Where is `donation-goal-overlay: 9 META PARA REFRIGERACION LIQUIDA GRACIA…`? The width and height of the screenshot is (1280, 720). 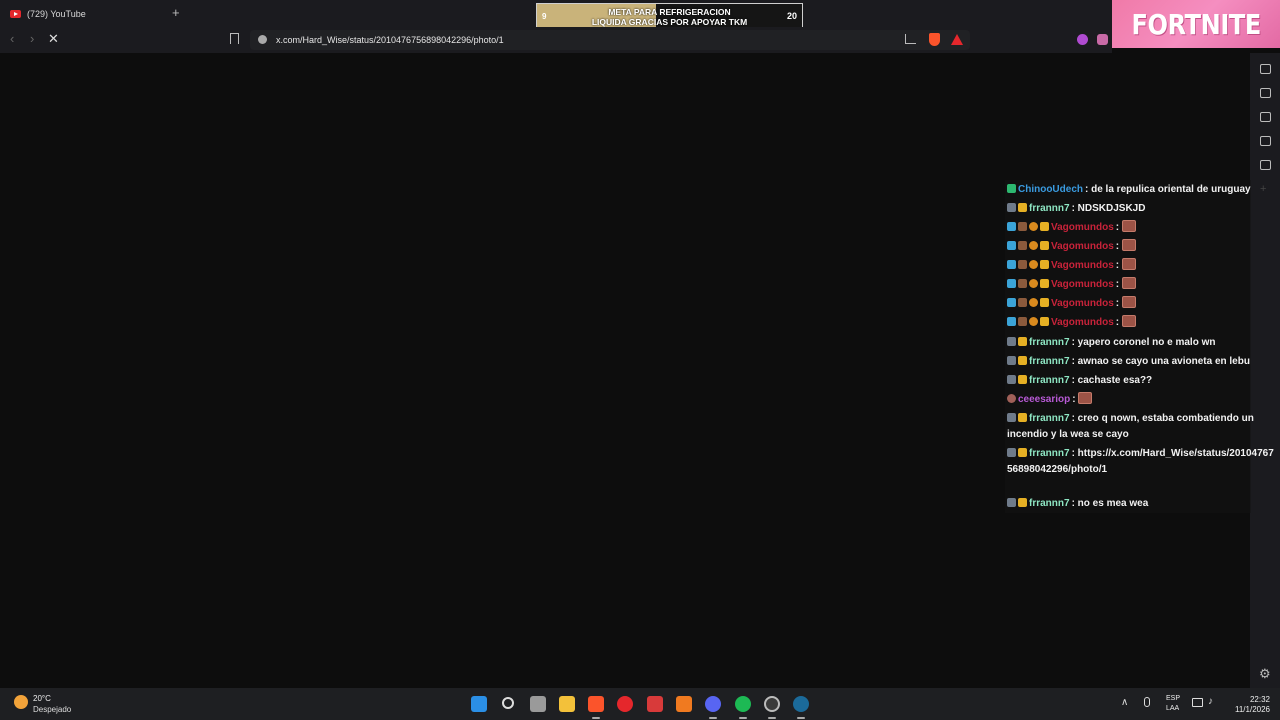
donation-goal-overlay: 9 META PARA REFRIGERACION LIQUIDA GRACIA… is located at coordinates (669, 16).